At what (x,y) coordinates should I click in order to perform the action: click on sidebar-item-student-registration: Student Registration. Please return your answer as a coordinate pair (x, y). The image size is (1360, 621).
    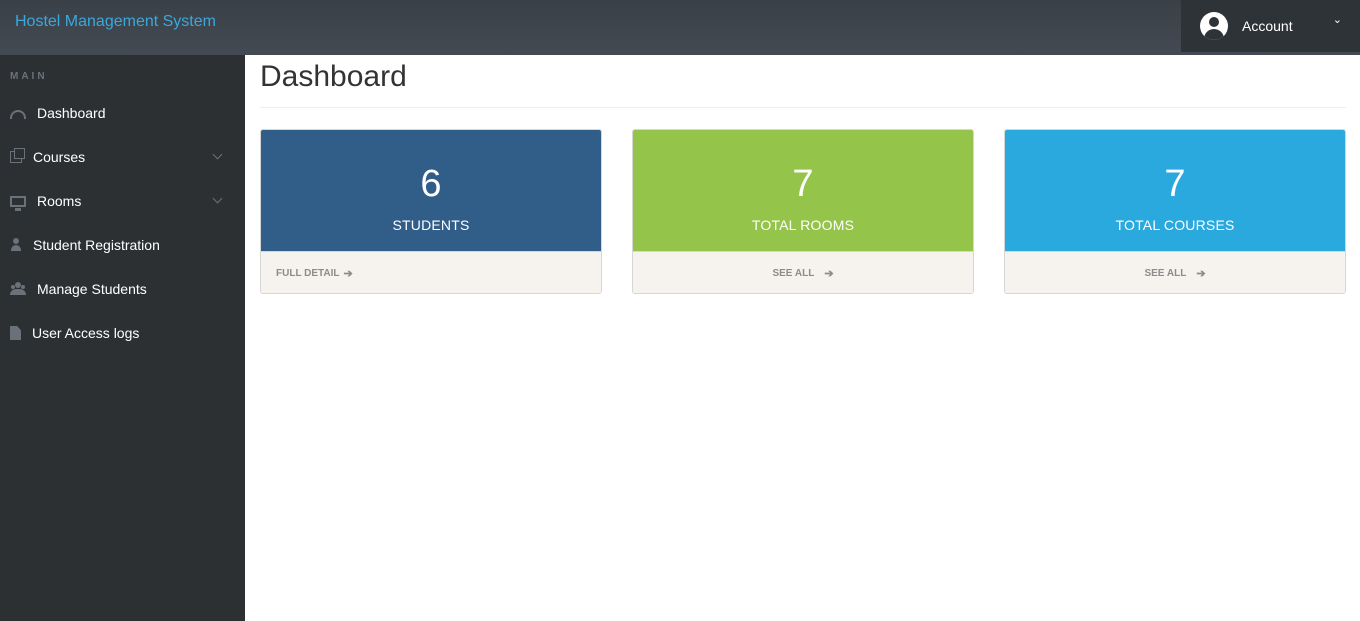
    Looking at the image, I should click on (122, 245).